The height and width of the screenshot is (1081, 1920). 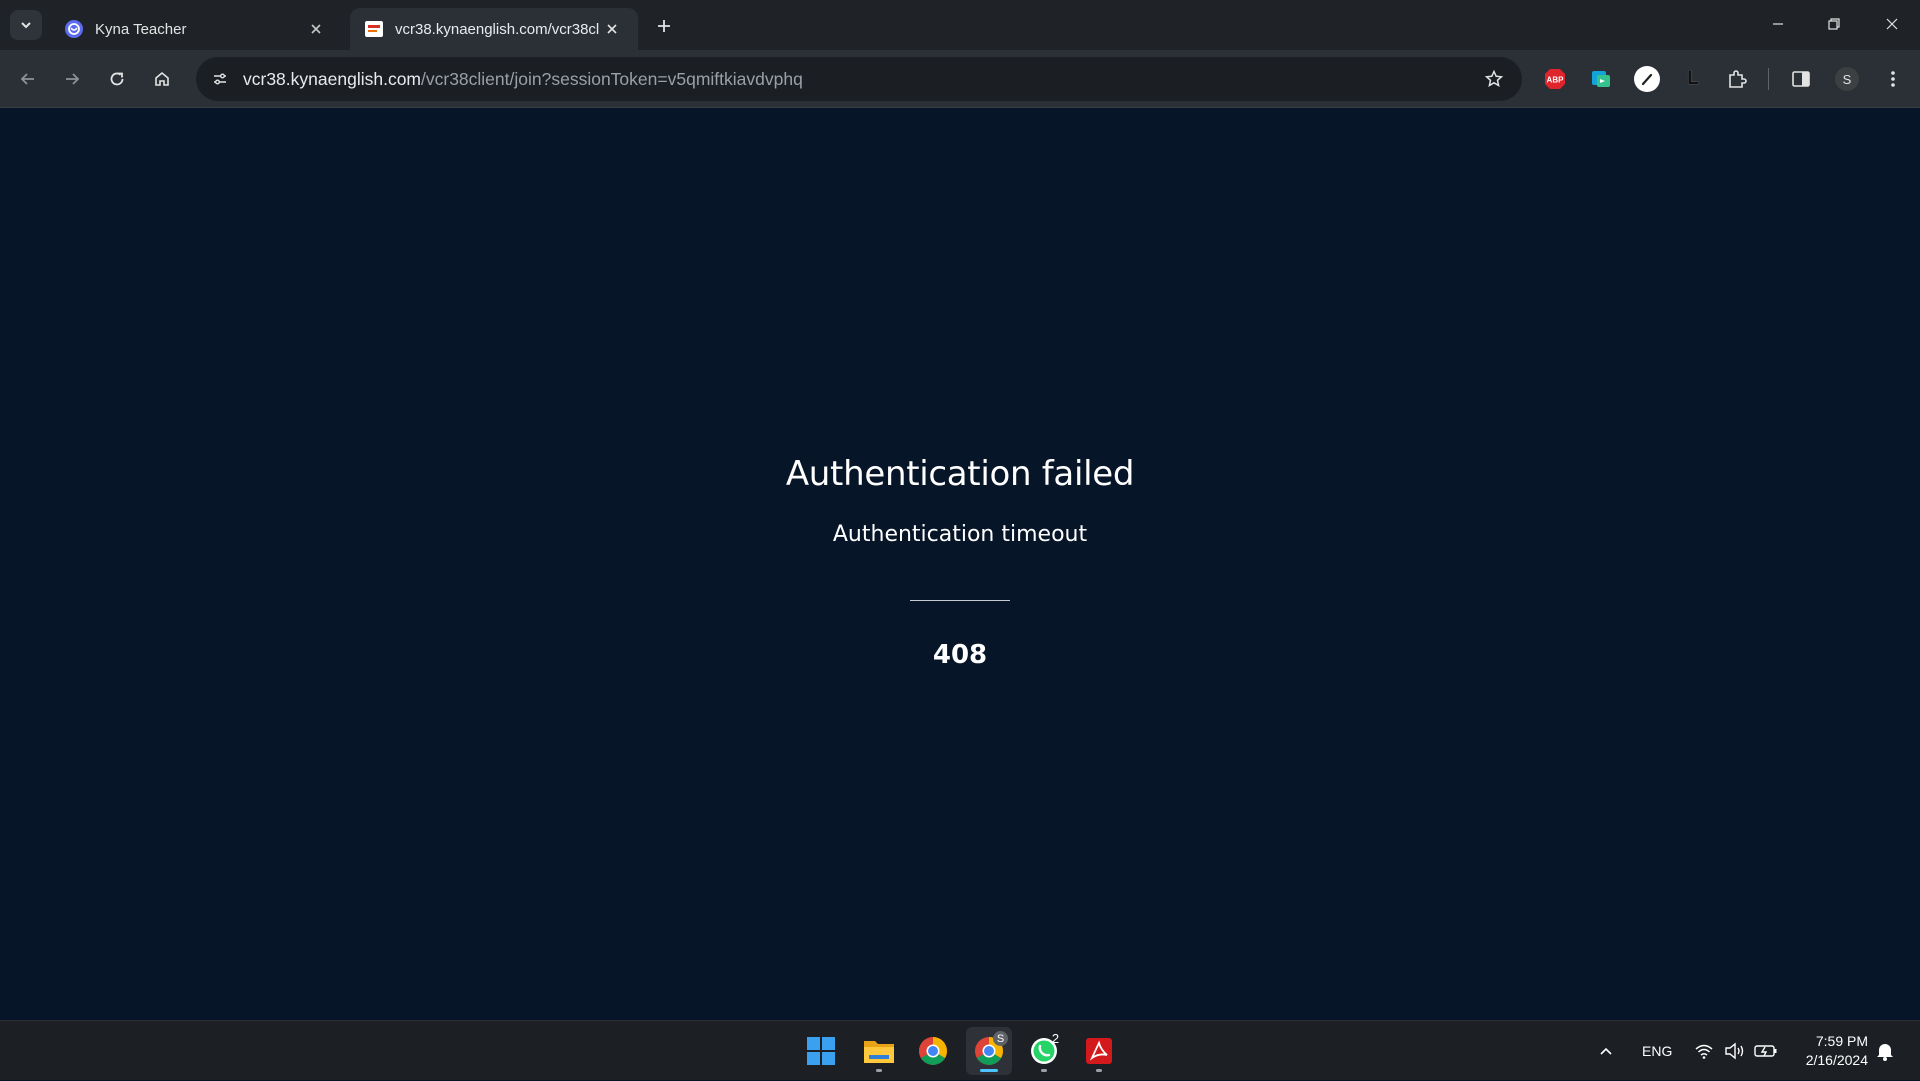 I want to click on active-indicator, so click(x=989, y=1070).